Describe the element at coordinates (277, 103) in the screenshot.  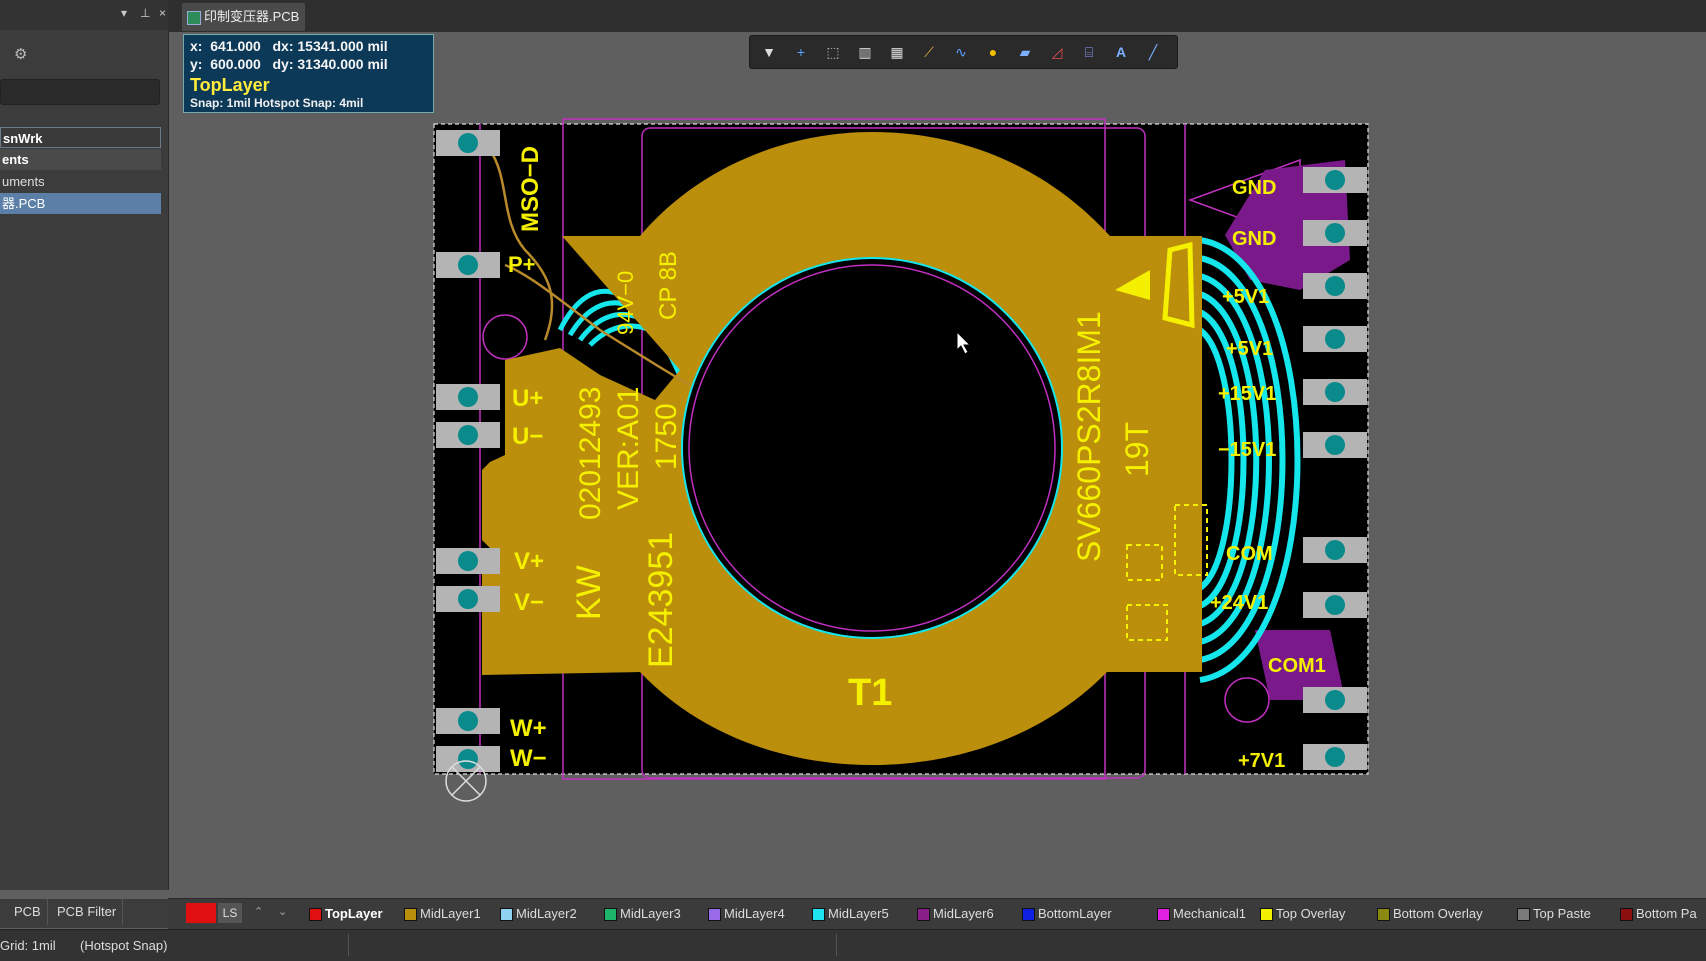
I see `hud-snap-info: Snap: 1mil Hotspot Snap: 4mil` at that location.